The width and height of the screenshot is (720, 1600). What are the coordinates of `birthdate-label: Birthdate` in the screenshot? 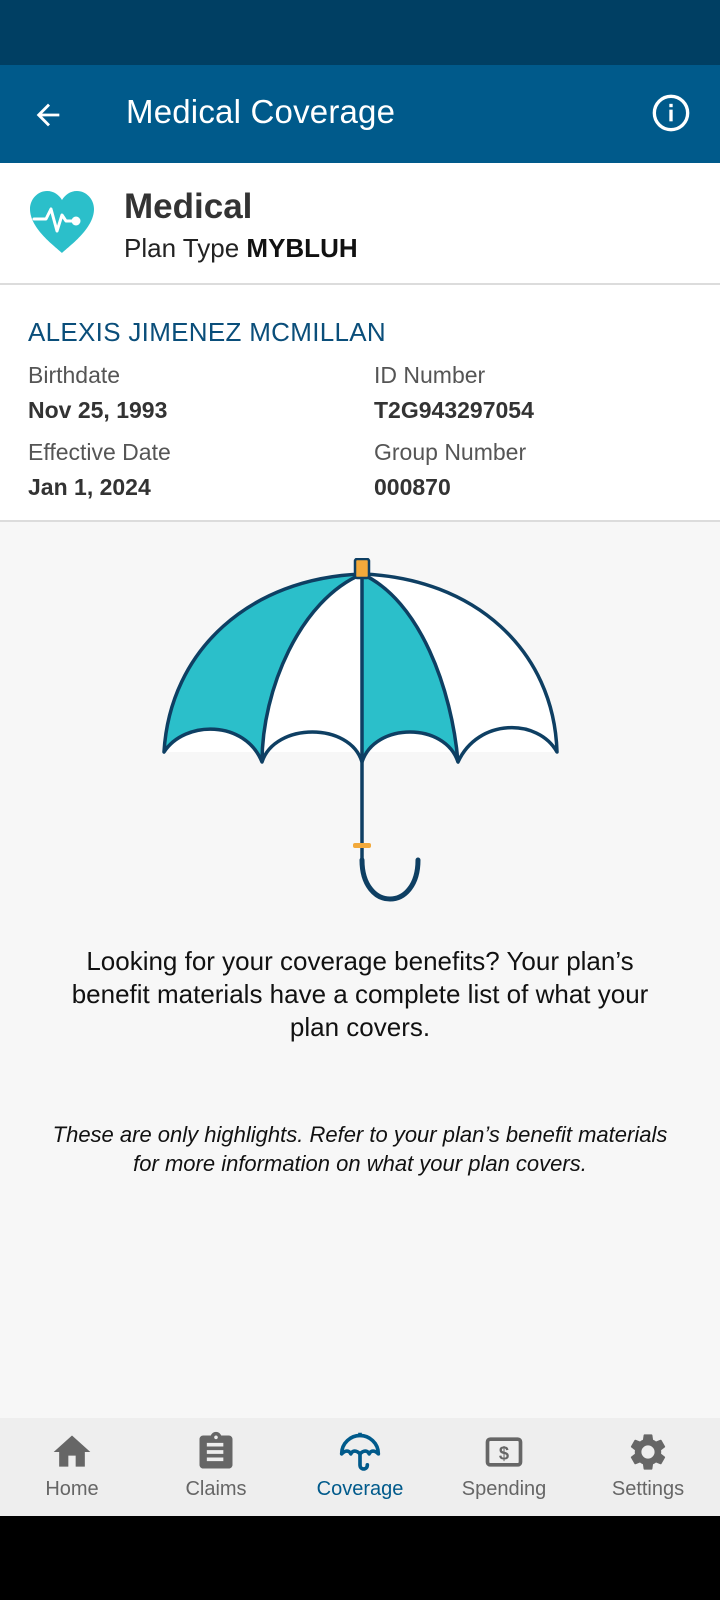 It's located at (74, 375).